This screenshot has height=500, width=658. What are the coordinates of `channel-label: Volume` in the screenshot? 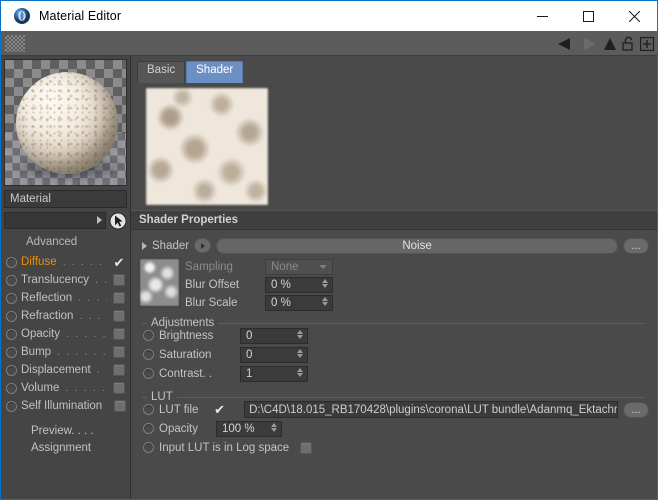 It's located at (40, 388).